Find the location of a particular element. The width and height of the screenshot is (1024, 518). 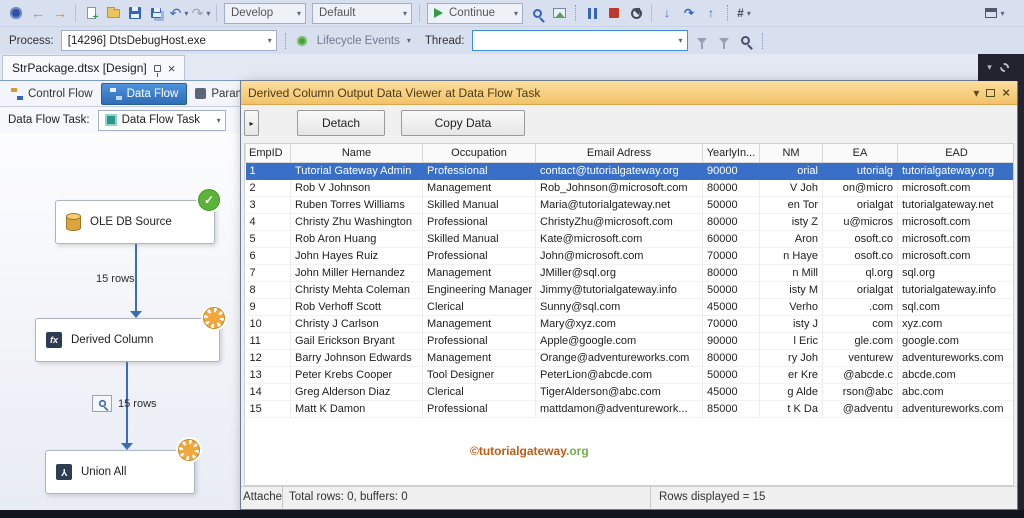

grid-cell: g Alde is located at coordinates (791, 392).